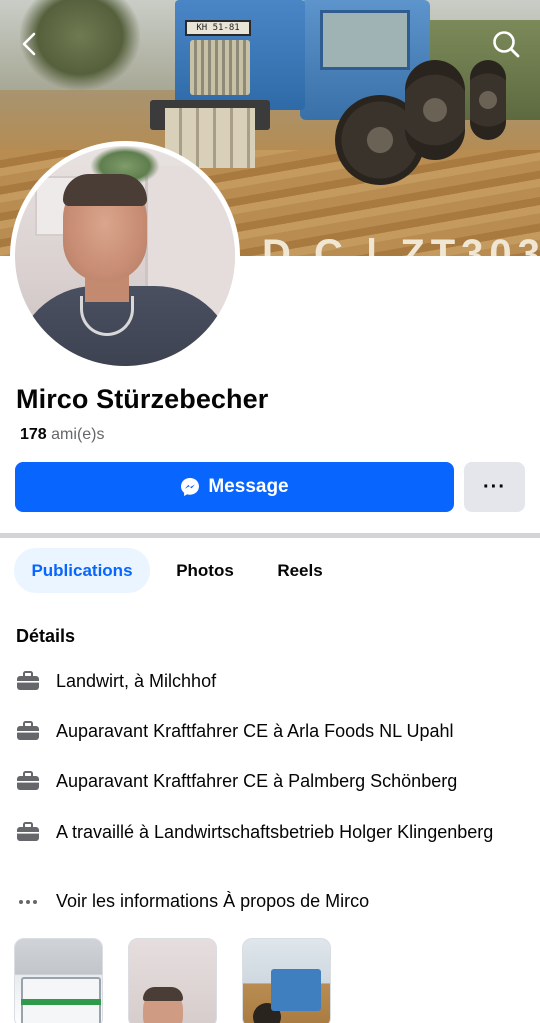 The height and width of the screenshot is (1023, 540). What do you see at coordinates (270, 535) in the screenshot?
I see `section-divider` at bounding box center [270, 535].